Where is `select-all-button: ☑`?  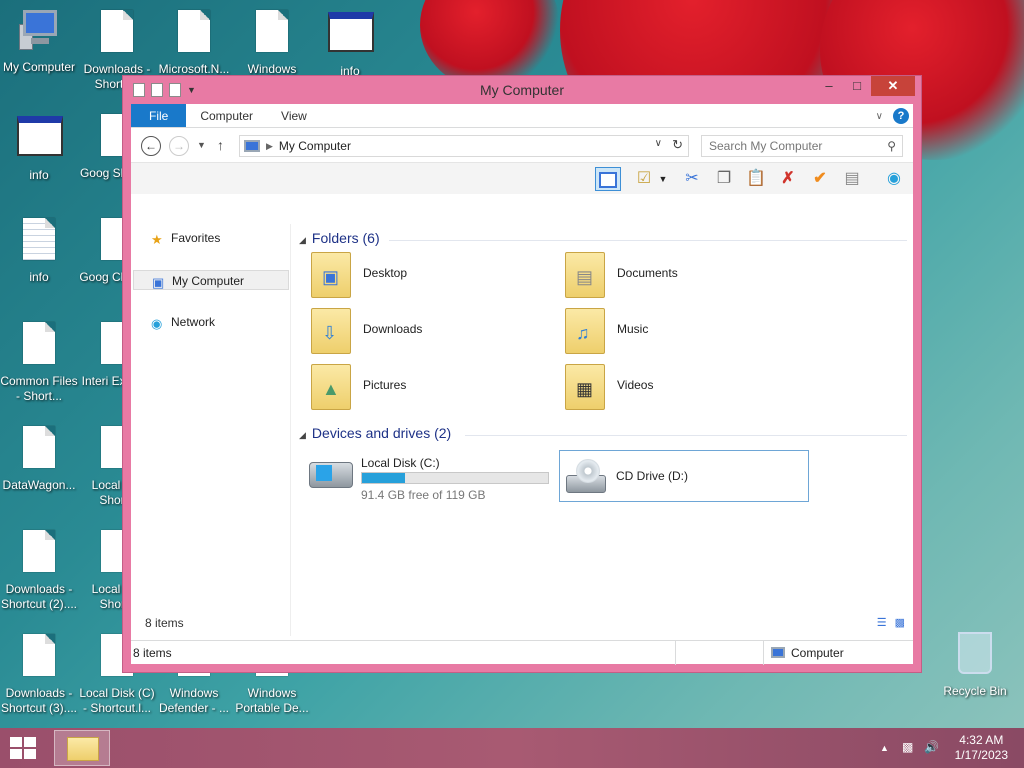
select-all-button: ☑ is located at coordinates (644, 179).